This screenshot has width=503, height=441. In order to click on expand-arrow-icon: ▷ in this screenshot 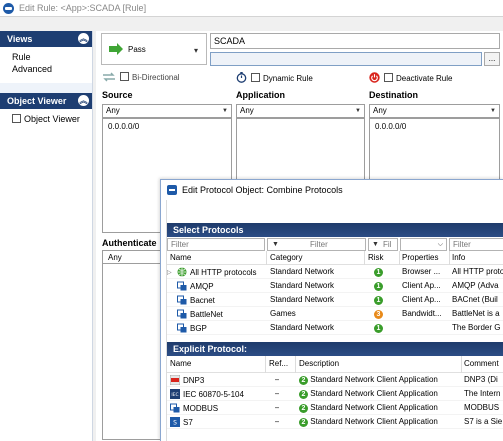, I will do `click(169, 272)`.